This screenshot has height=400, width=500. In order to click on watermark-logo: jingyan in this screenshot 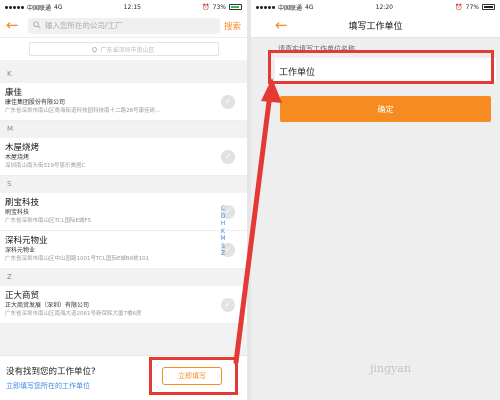, I will do `click(390, 368)`.